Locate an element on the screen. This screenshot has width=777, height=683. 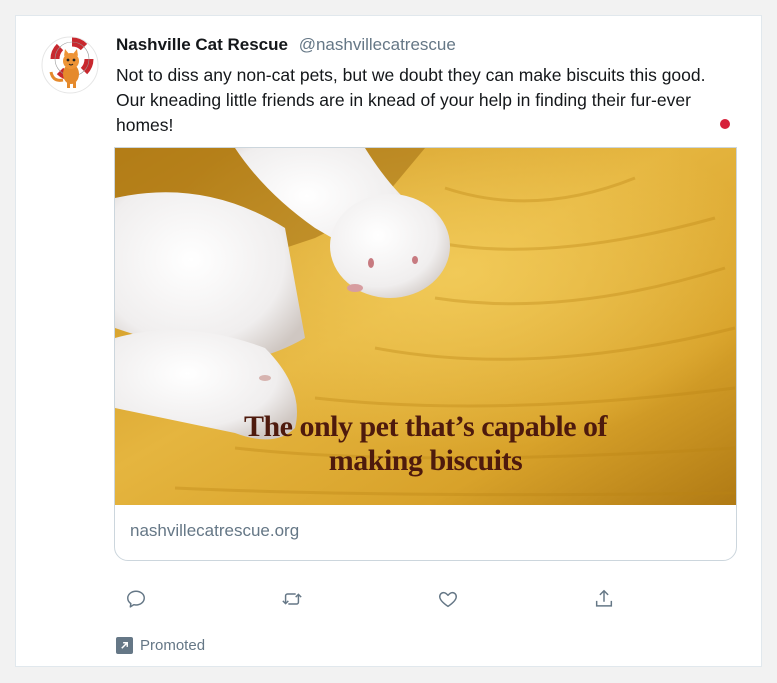
tweet-actions is located at coordinates (384, 599).